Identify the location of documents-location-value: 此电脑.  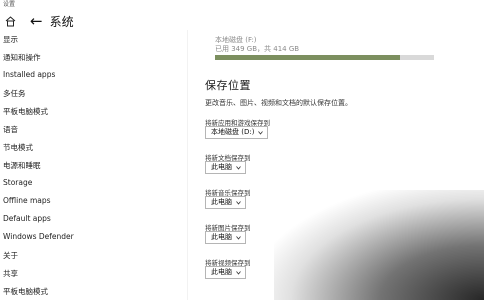
(221, 167).